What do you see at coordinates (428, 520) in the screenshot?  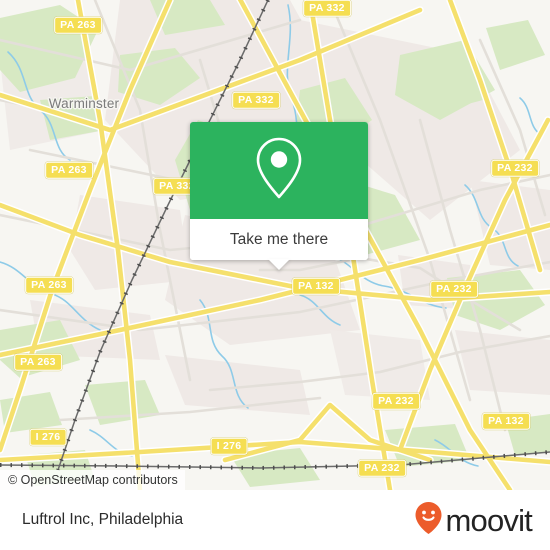 I see `moovit-pin-smile-icon` at bounding box center [428, 520].